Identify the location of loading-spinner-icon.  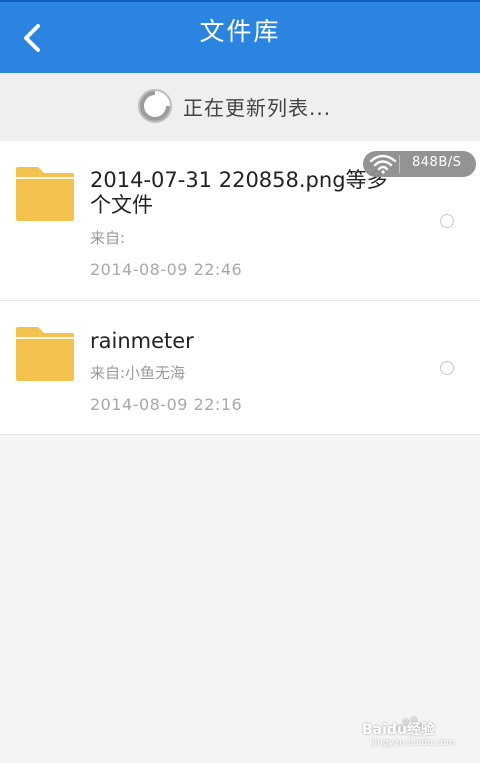
(155, 106).